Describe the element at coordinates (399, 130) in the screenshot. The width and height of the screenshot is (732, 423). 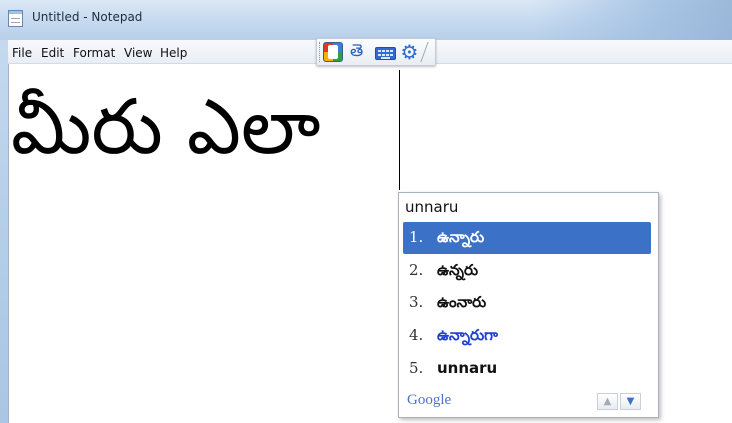
I see `text-caret` at that location.